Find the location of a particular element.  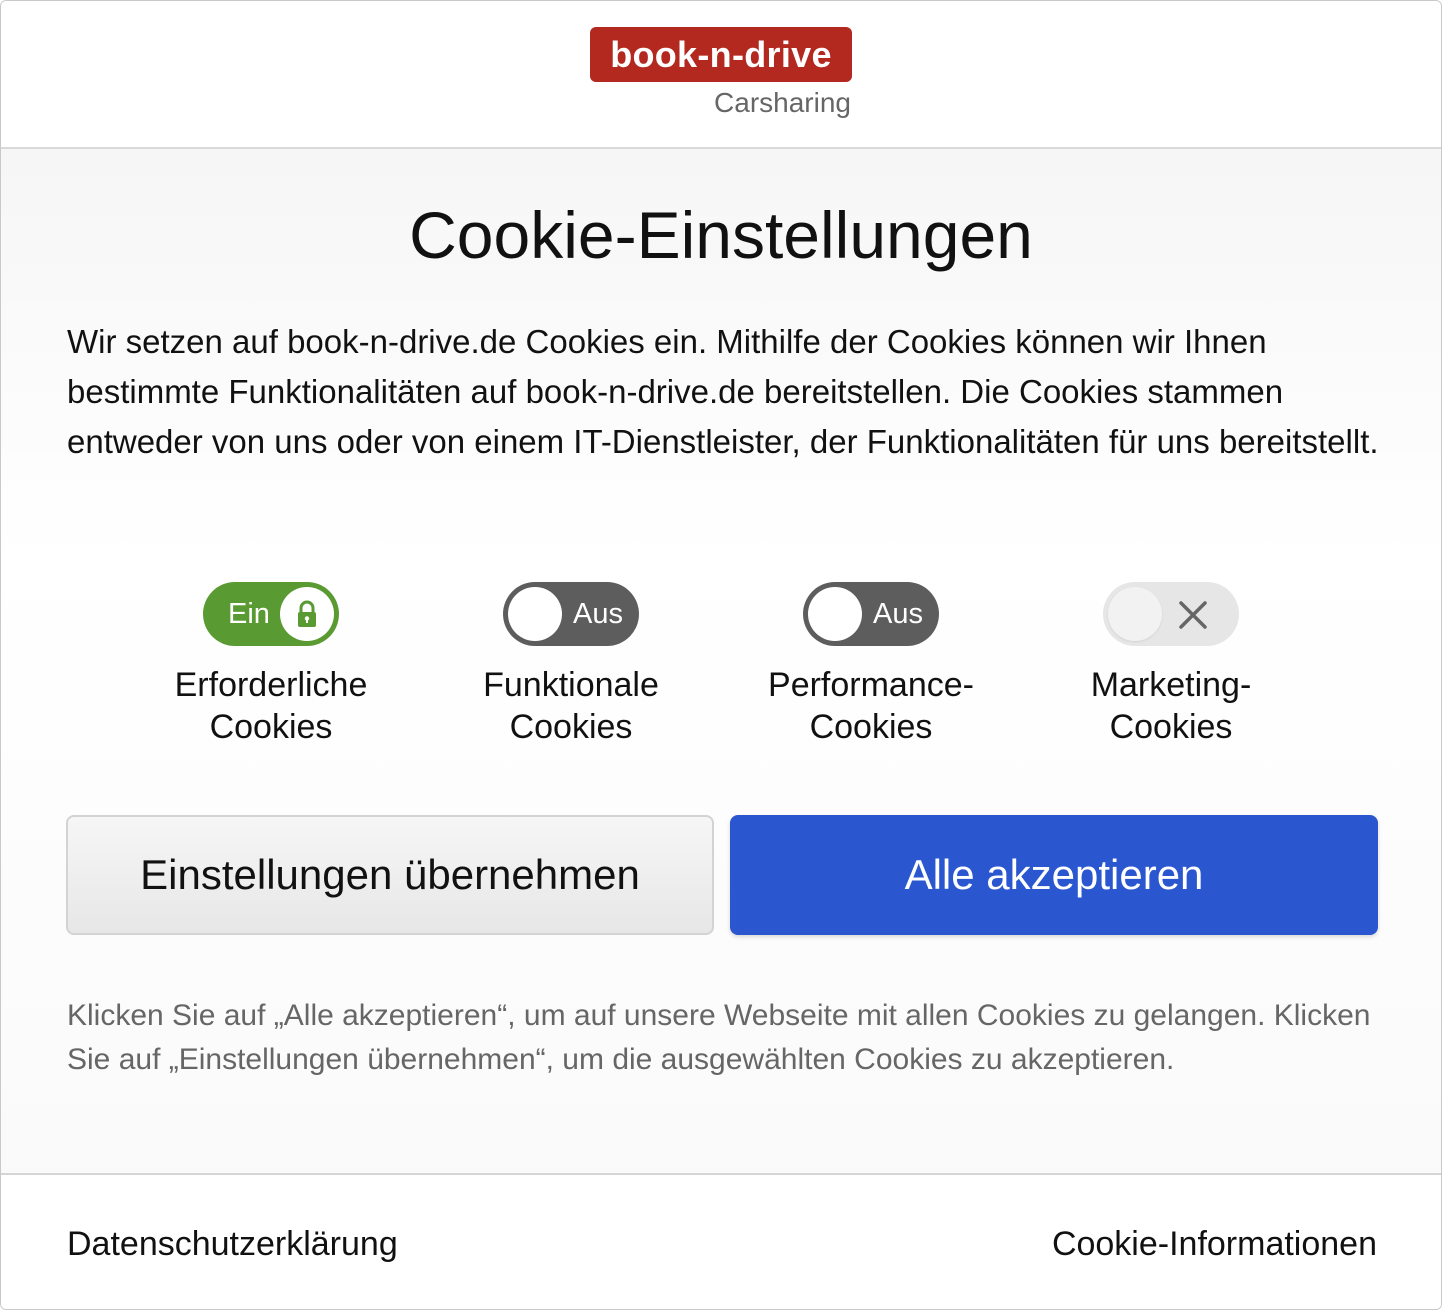

brand-logo-text: book-n-drive is located at coordinates (721, 54).